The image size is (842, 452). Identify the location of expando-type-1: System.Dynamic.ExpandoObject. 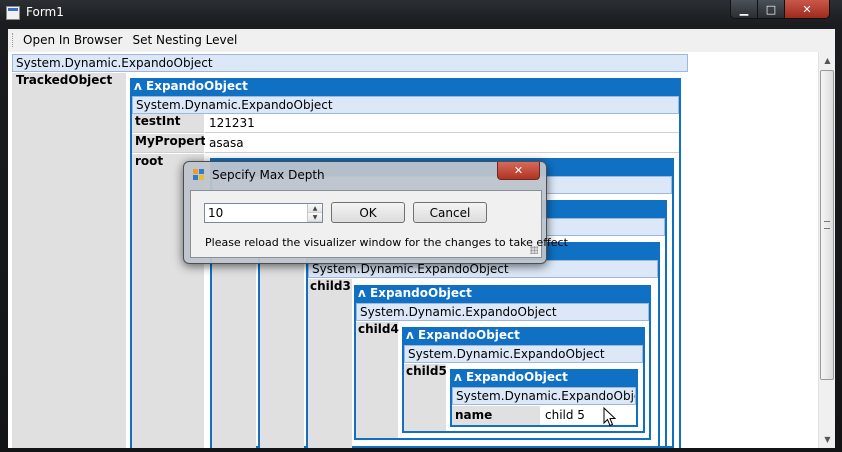
(405, 105).